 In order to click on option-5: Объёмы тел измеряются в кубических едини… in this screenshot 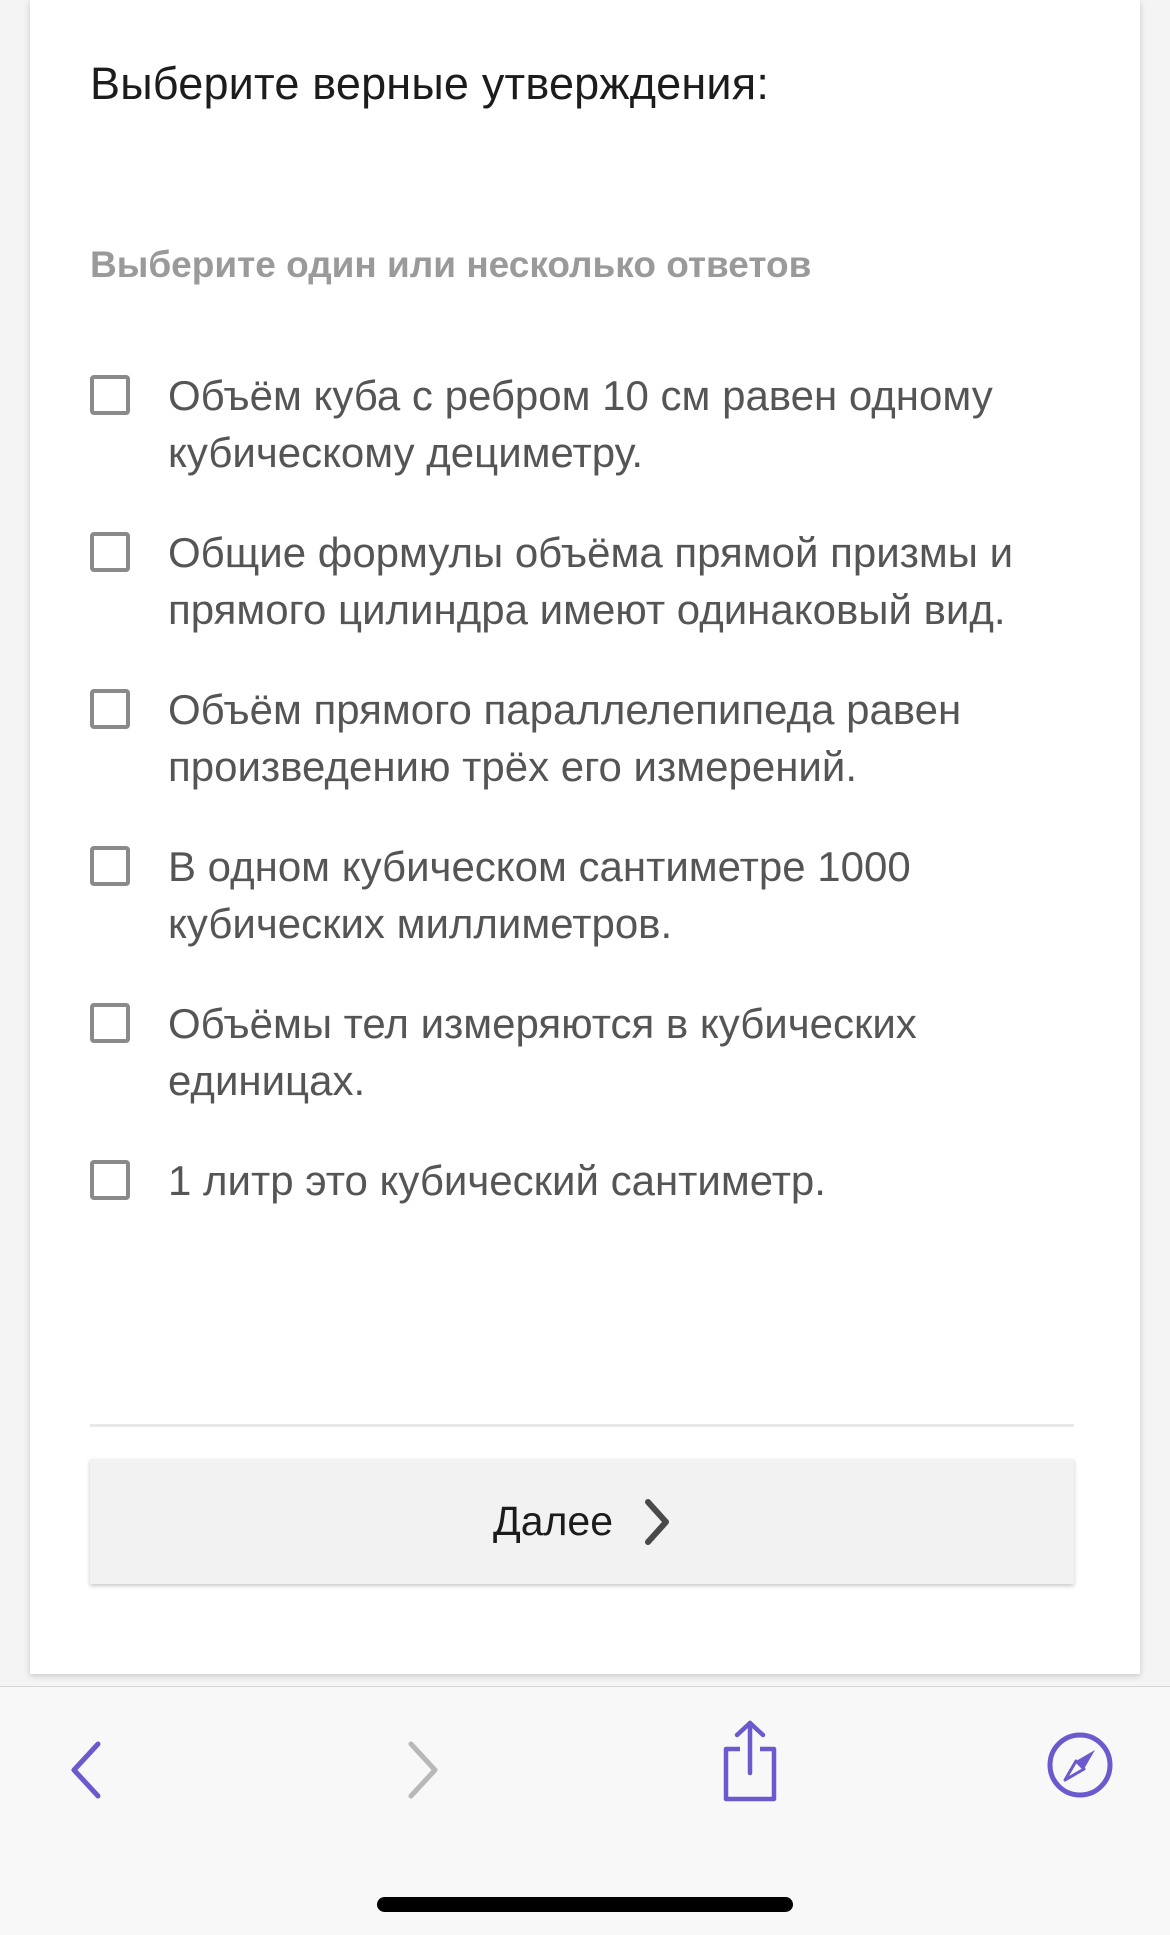, I will do `click(570, 1052)`.